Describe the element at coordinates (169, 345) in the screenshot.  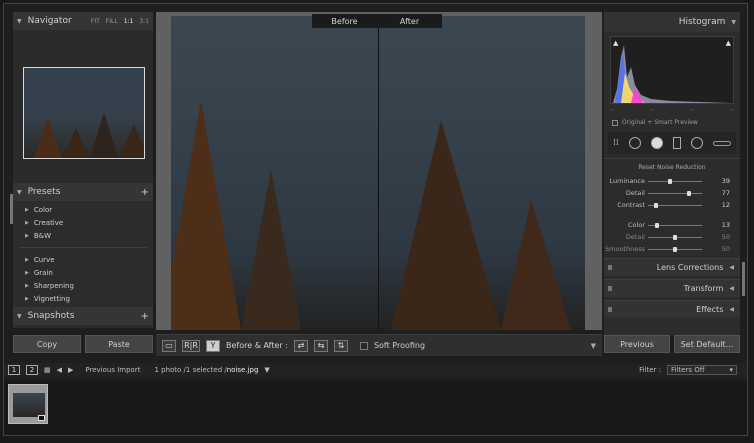
I see `loupe-view-icon: ▭` at that location.